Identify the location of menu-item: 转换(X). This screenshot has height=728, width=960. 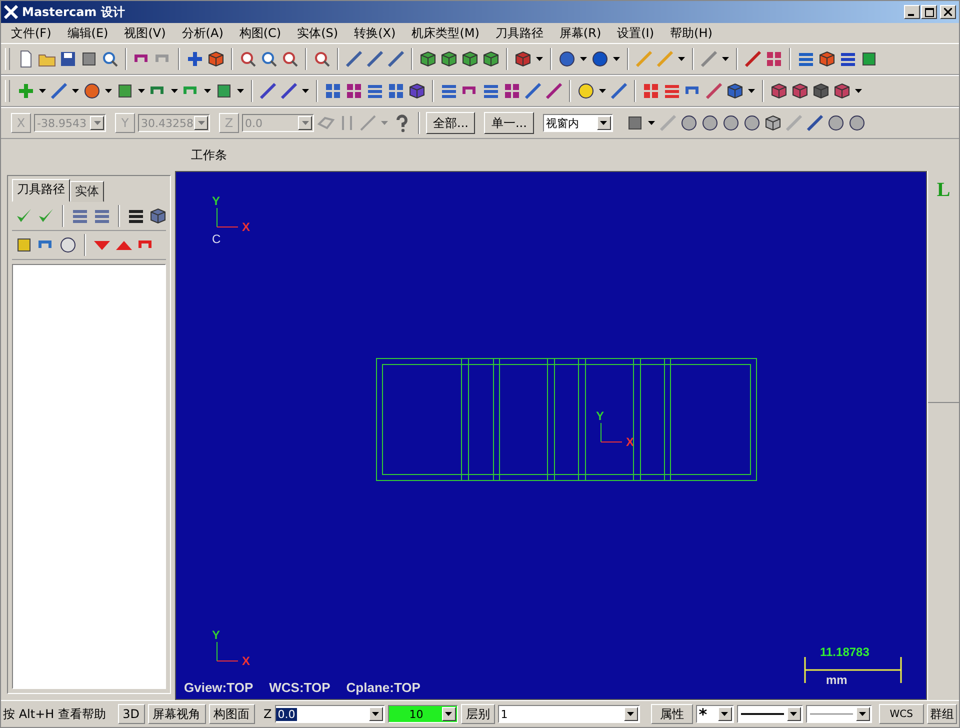
(375, 33).